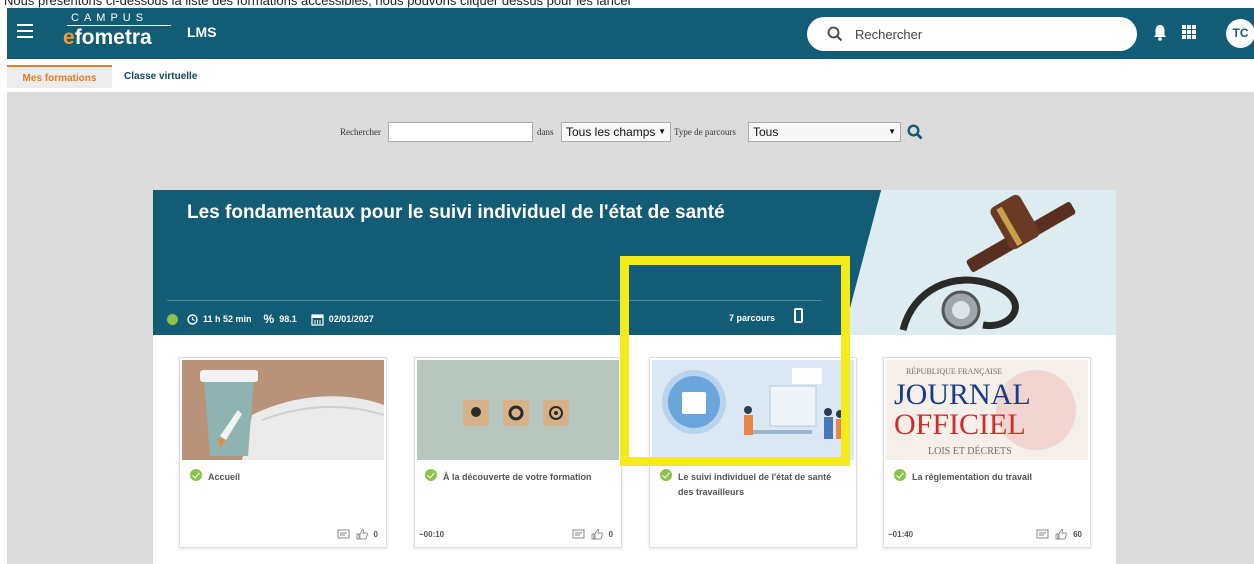  Describe the element at coordinates (227, 319) in the screenshot. I see `formation-duration: 11 h 52 min` at that location.